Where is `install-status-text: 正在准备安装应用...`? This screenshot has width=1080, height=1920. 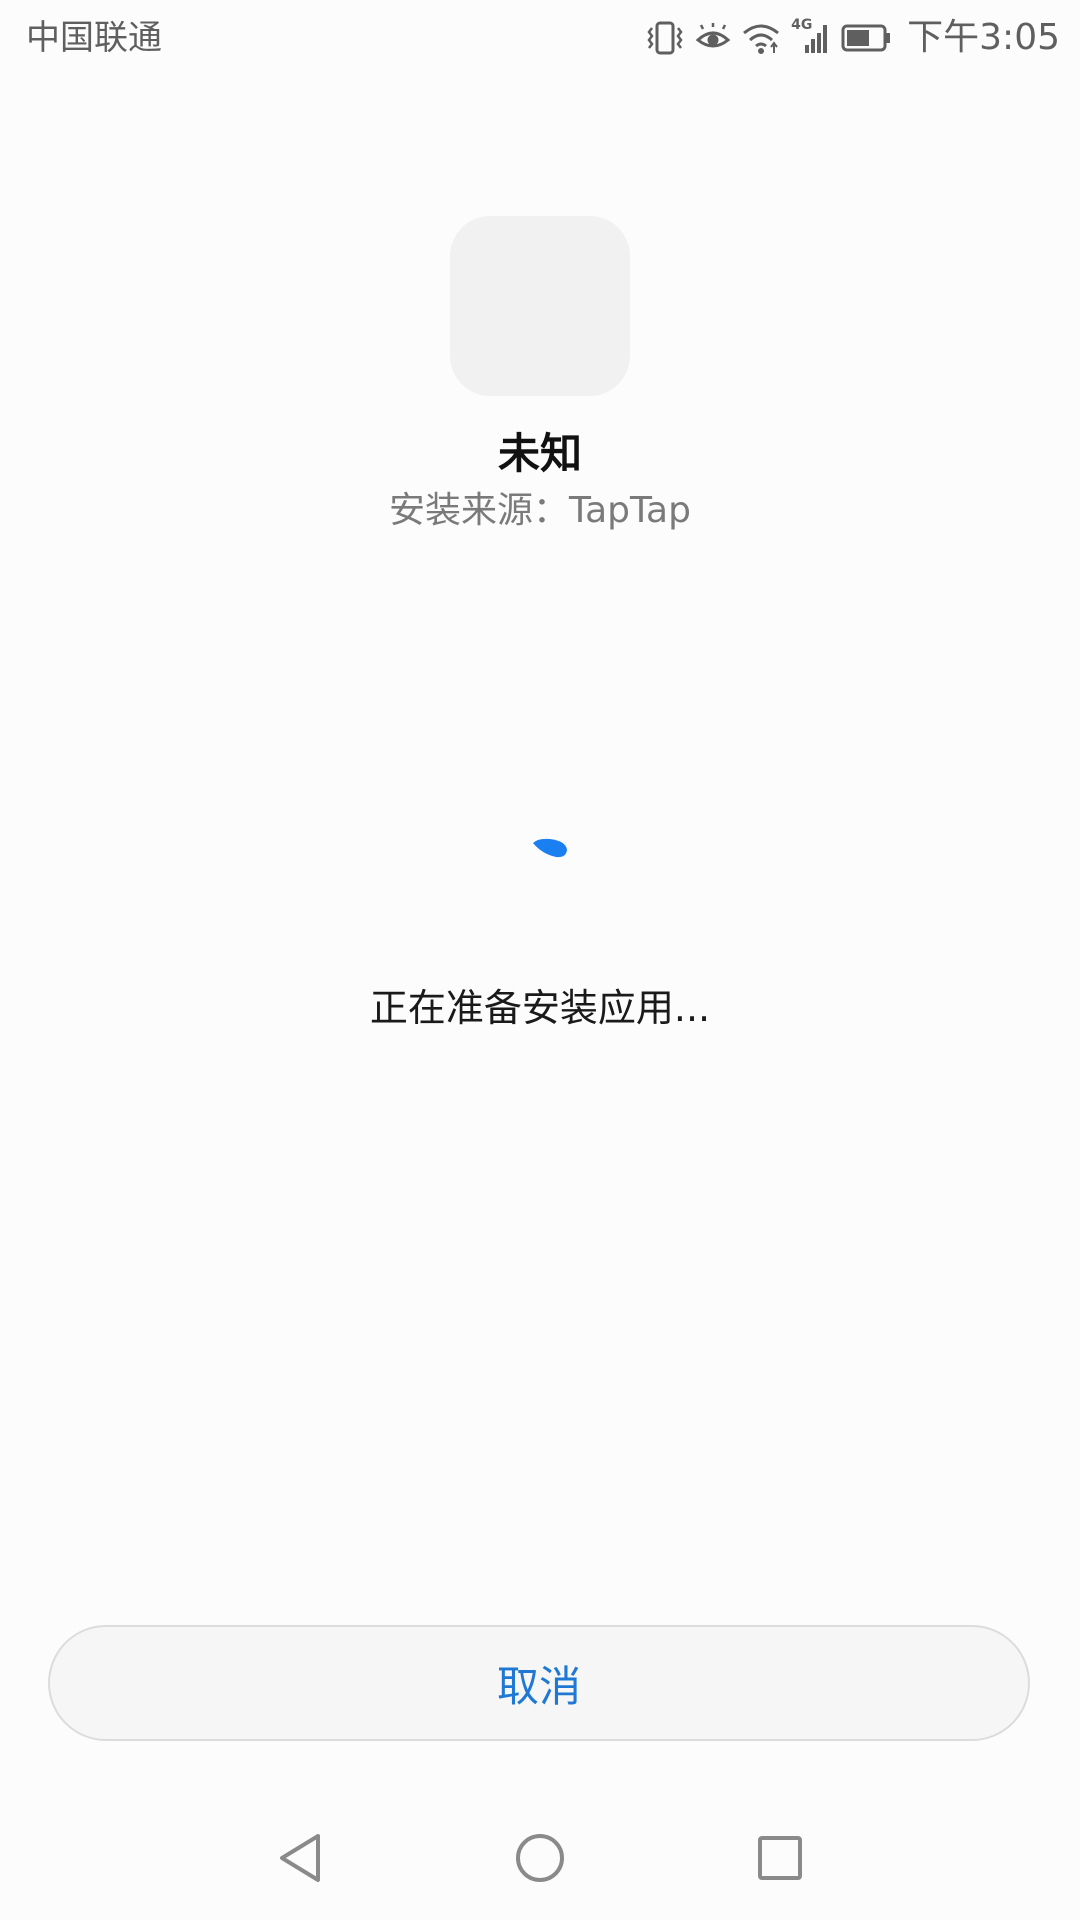 install-status-text: 正在准备安装应用... is located at coordinates (540, 1008).